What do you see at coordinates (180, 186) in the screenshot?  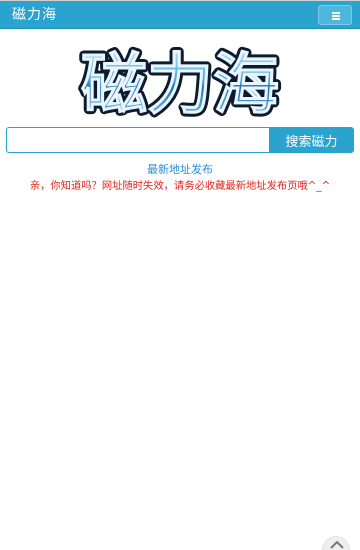 I see `notice-text: 亲，你知道吗？网址随时失效，请务必收藏最新地址发布页哦^_^` at bounding box center [180, 186].